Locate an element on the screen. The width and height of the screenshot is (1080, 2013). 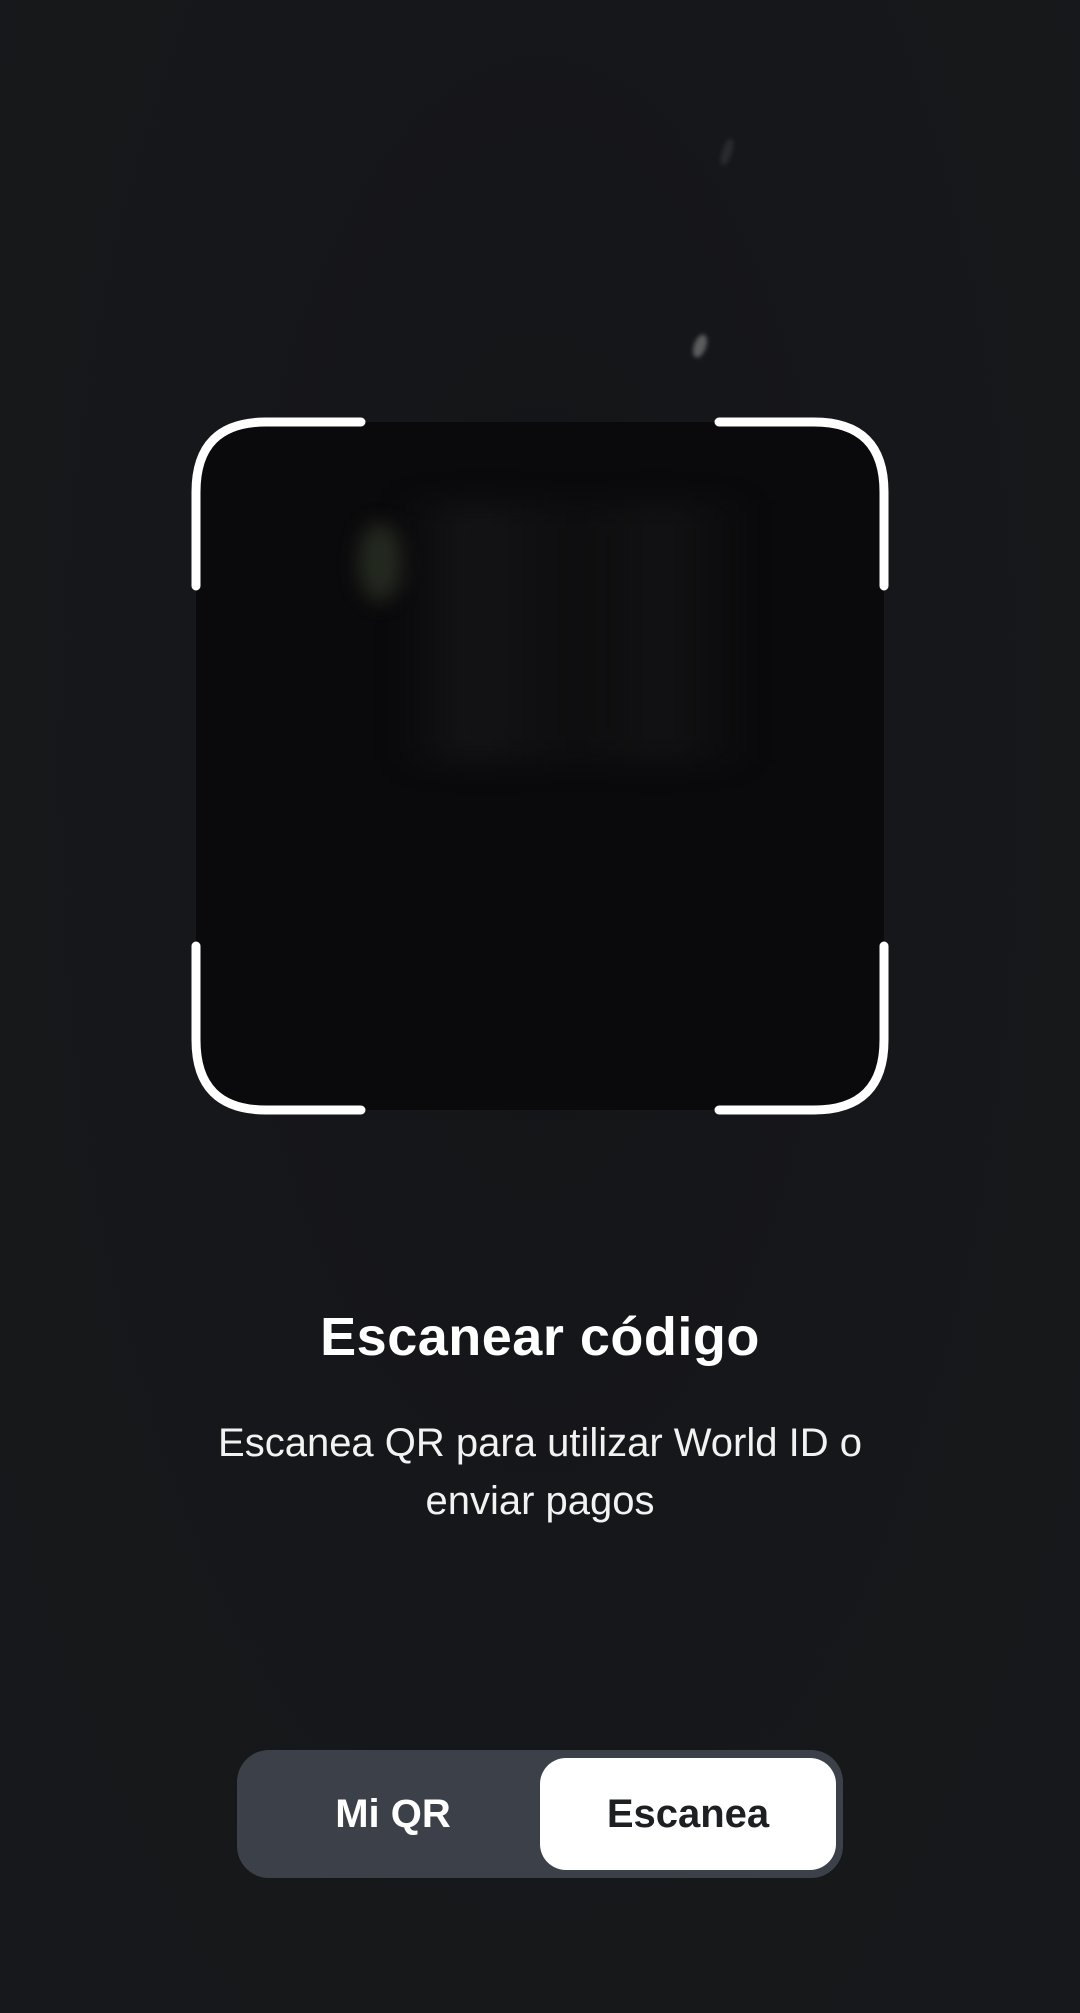
my-qr-tab: Mi QR is located at coordinates (393, 1814).